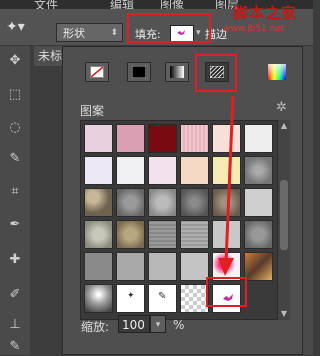 The width and height of the screenshot is (320, 356). Describe the element at coordinates (89, 32) in the screenshot. I see `shape-mode-select: 形状 ⬍` at that location.